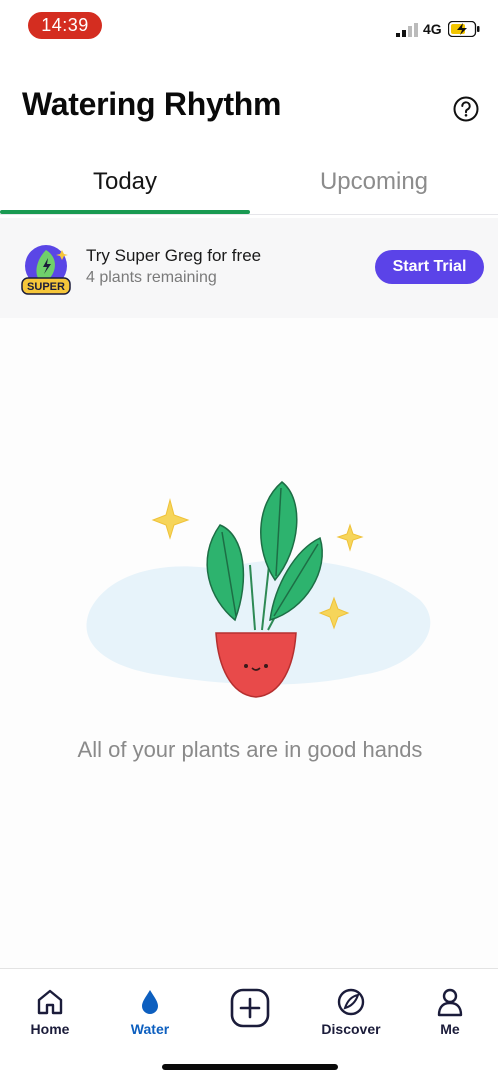  What do you see at coordinates (429, 267) in the screenshot?
I see `start-trial-button: Start Trial` at bounding box center [429, 267].